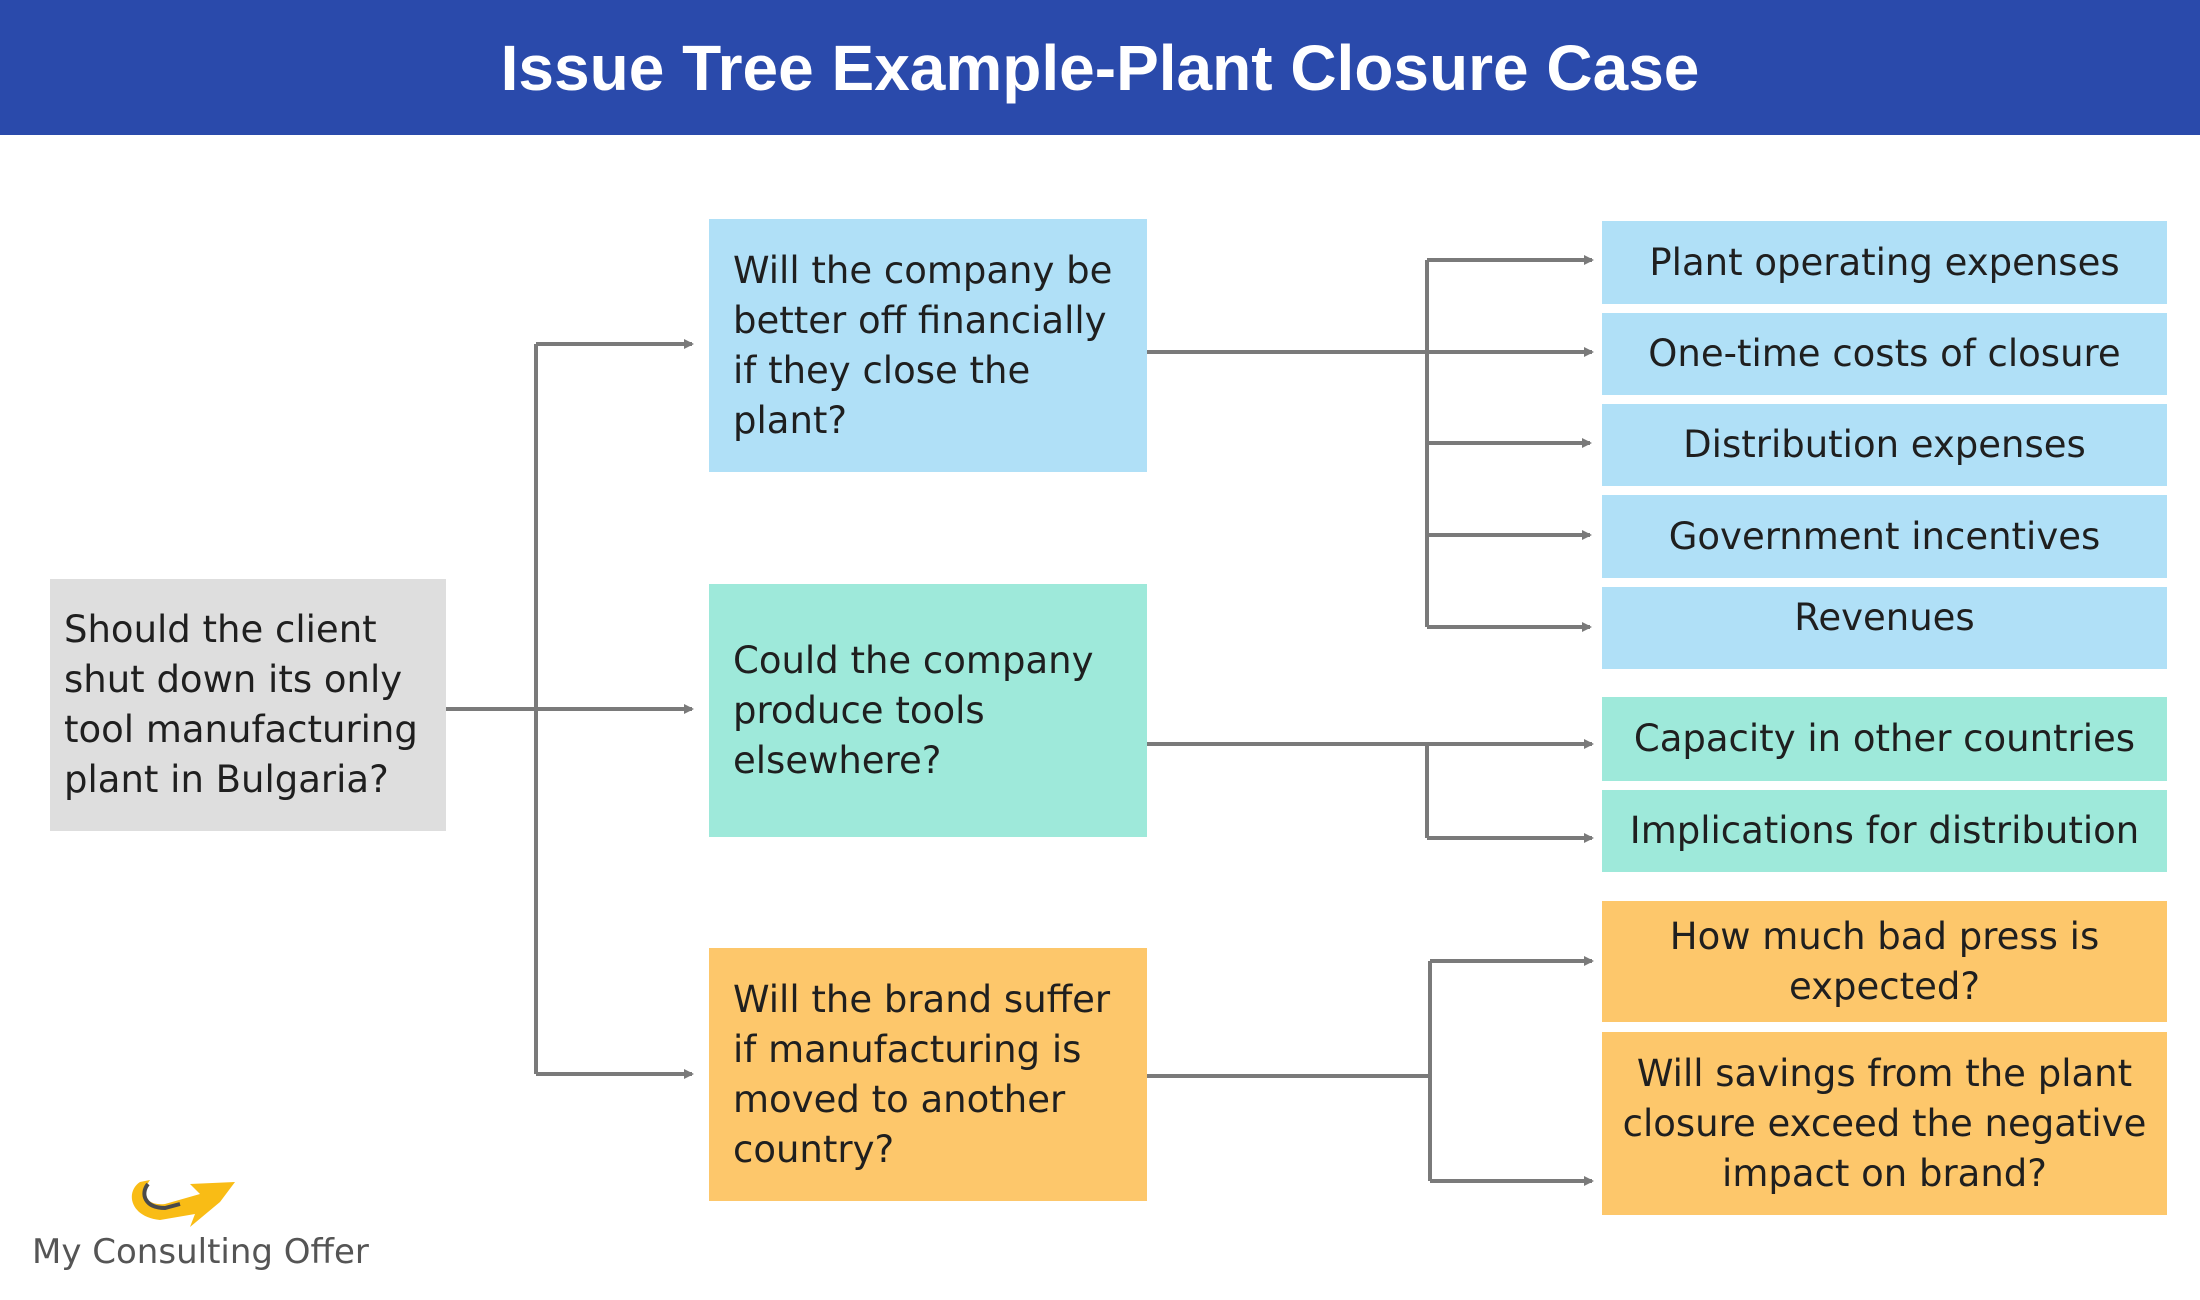  What do you see at coordinates (200, 1252) in the screenshot?
I see `logo-text: My Consulting Offer` at bounding box center [200, 1252].